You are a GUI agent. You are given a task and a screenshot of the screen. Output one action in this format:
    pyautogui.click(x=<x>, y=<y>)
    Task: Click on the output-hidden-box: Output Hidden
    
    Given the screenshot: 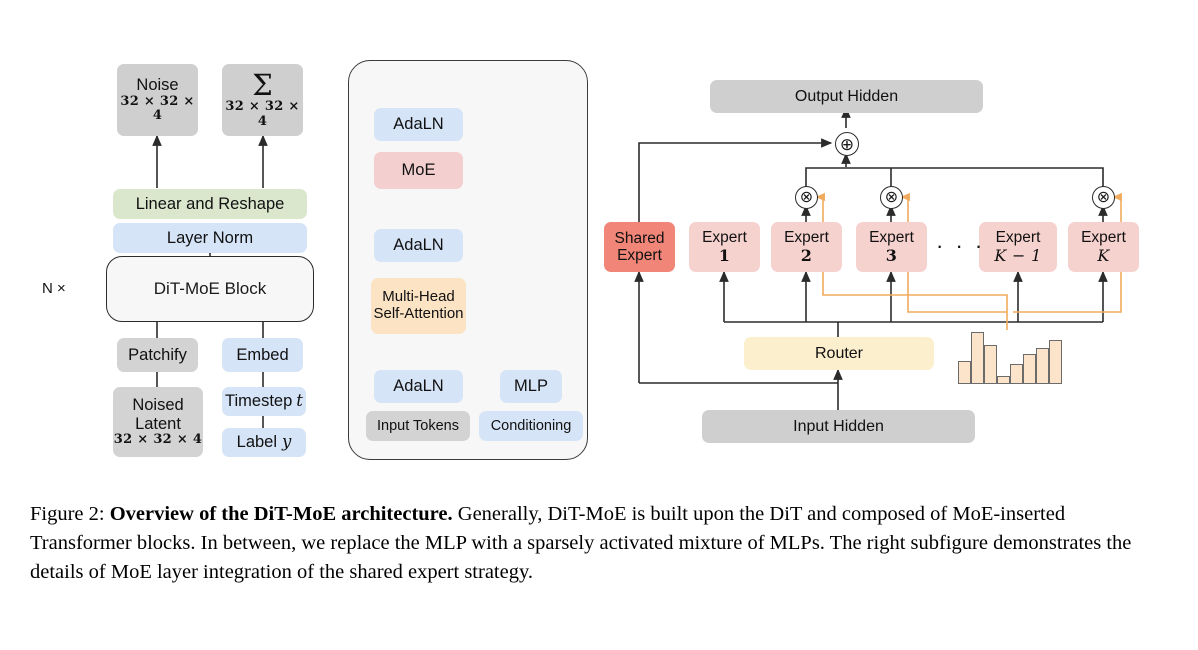 What is the action you would take?
    pyautogui.click(x=846, y=96)
    